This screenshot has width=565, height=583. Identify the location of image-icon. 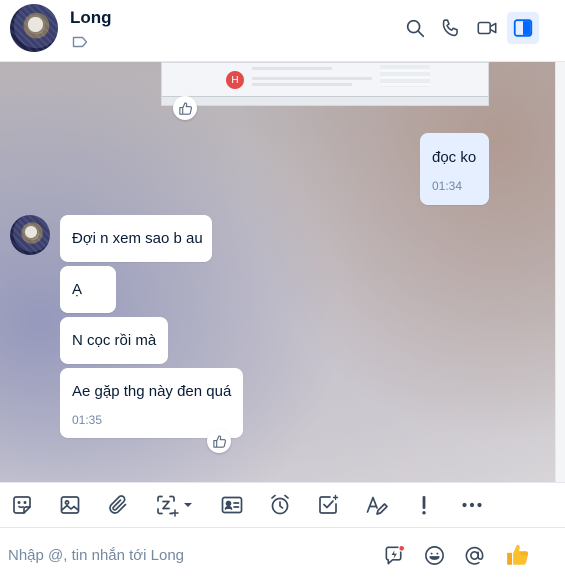
(70, 505).